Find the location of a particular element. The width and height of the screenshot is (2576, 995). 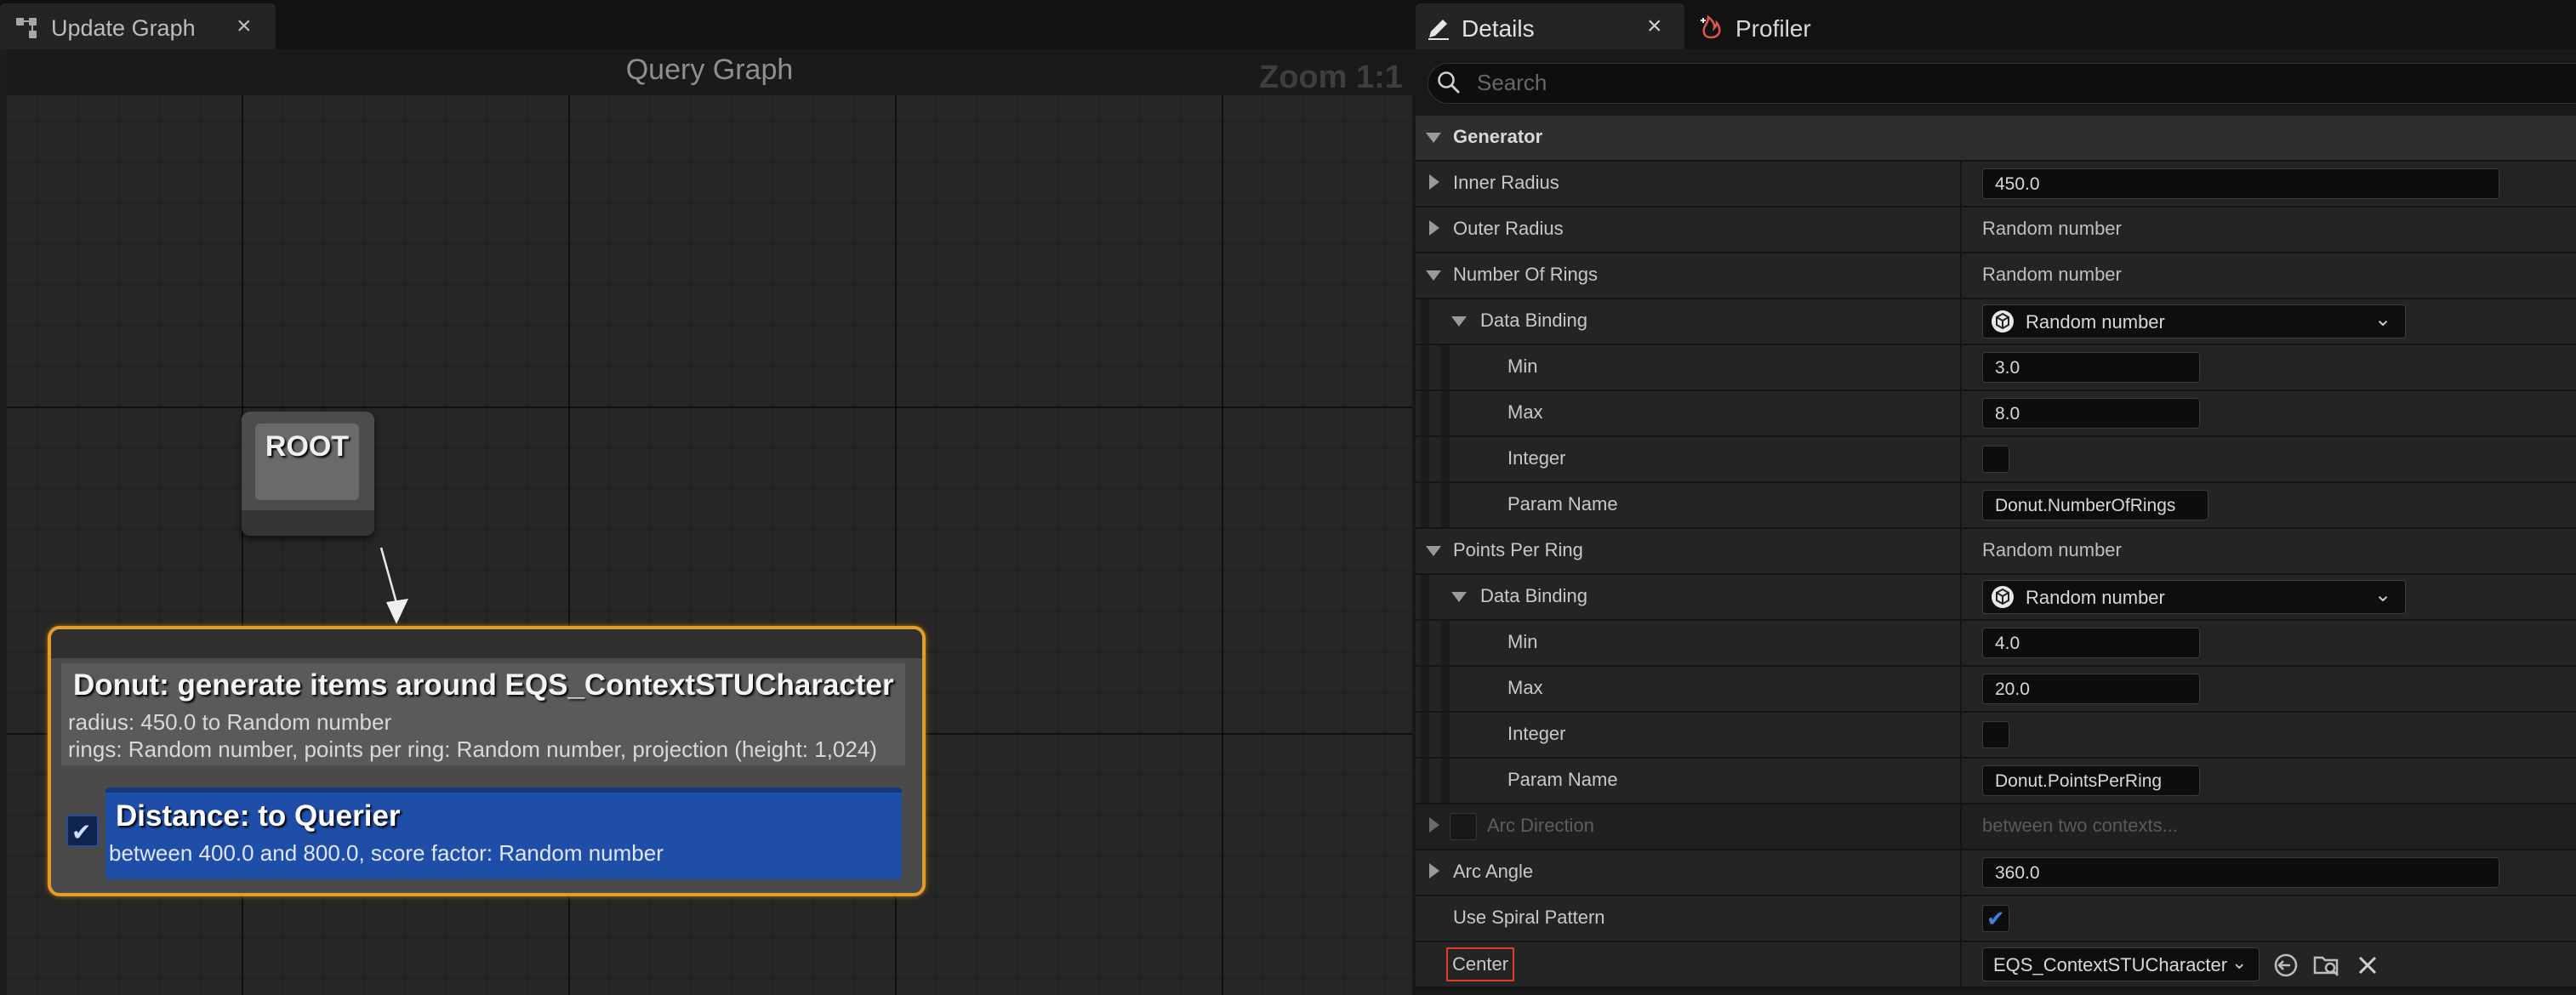

arc-angle-field: 360.0 is located at coordinates (2240, 872).